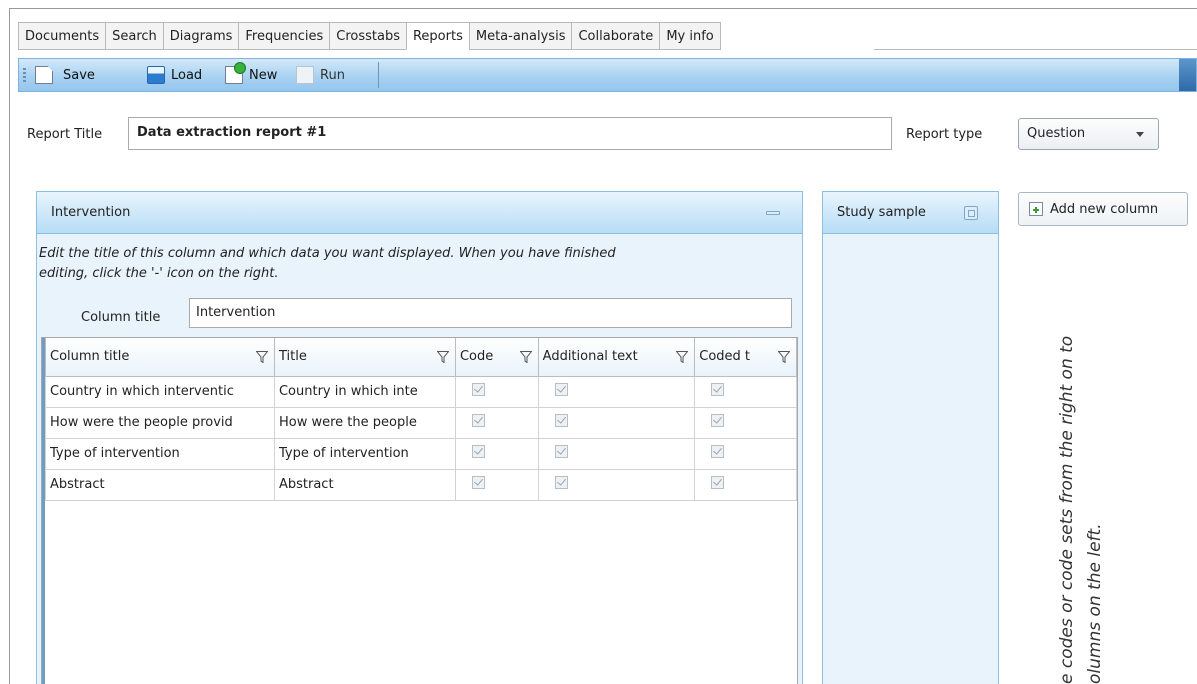  I want to click on save-button: Save, so click(65, 75).